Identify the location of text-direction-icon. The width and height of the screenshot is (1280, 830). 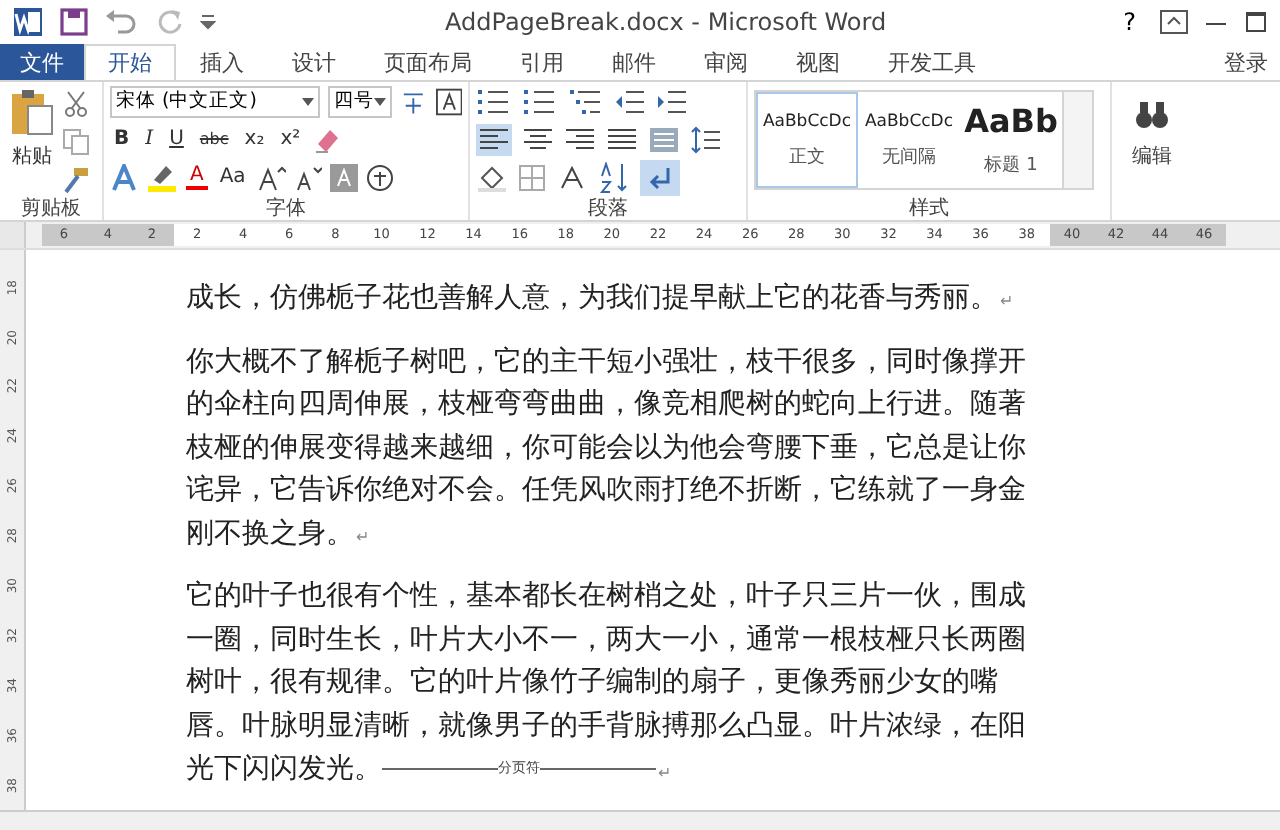
(572, 177).